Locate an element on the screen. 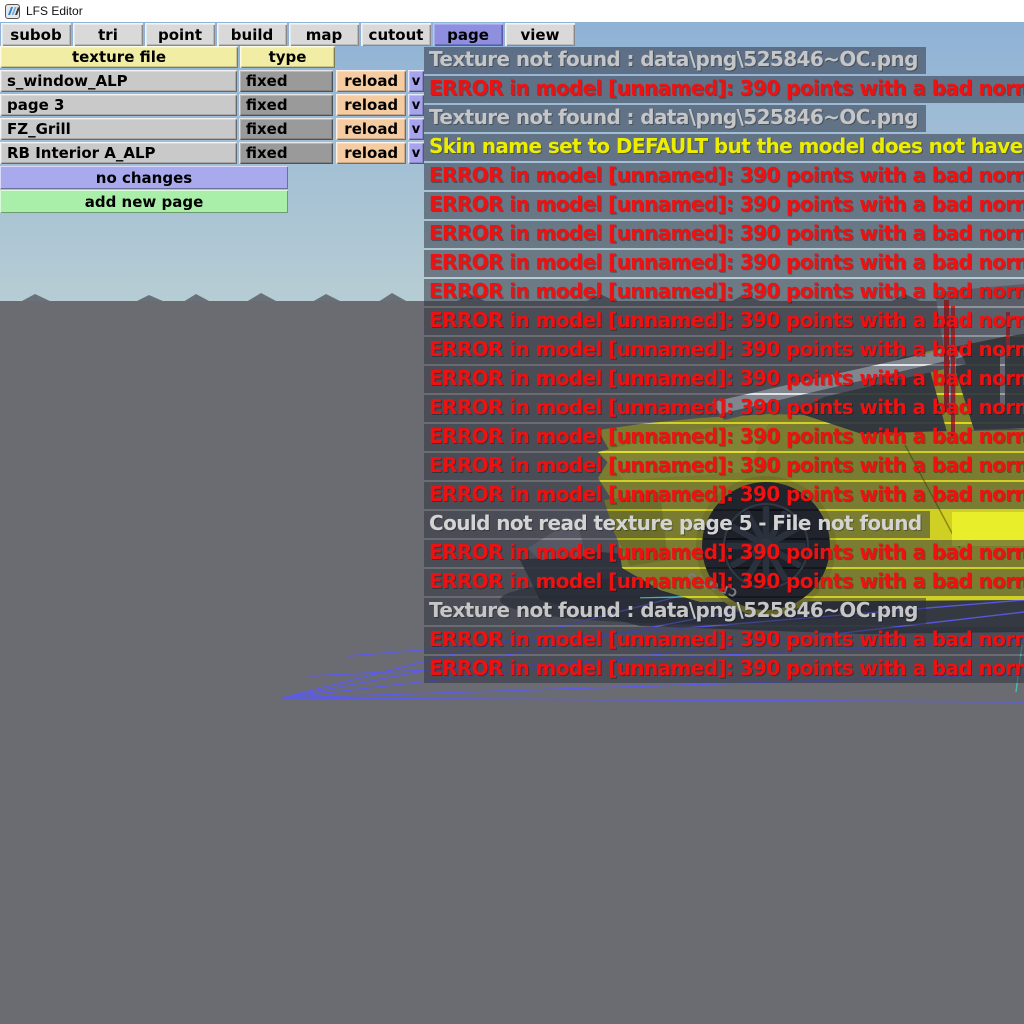 This screenshot has width=1024, height=1024. texture-file-cell: RB Interior A_ALP is located at coordinates (118, 153).